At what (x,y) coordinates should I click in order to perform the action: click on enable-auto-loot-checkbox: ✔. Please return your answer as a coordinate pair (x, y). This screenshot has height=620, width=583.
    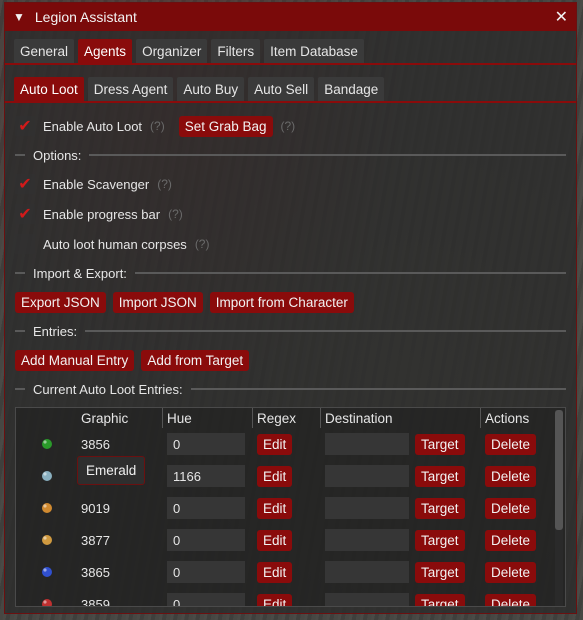
    Looking at the image, I should click on (25, 126).